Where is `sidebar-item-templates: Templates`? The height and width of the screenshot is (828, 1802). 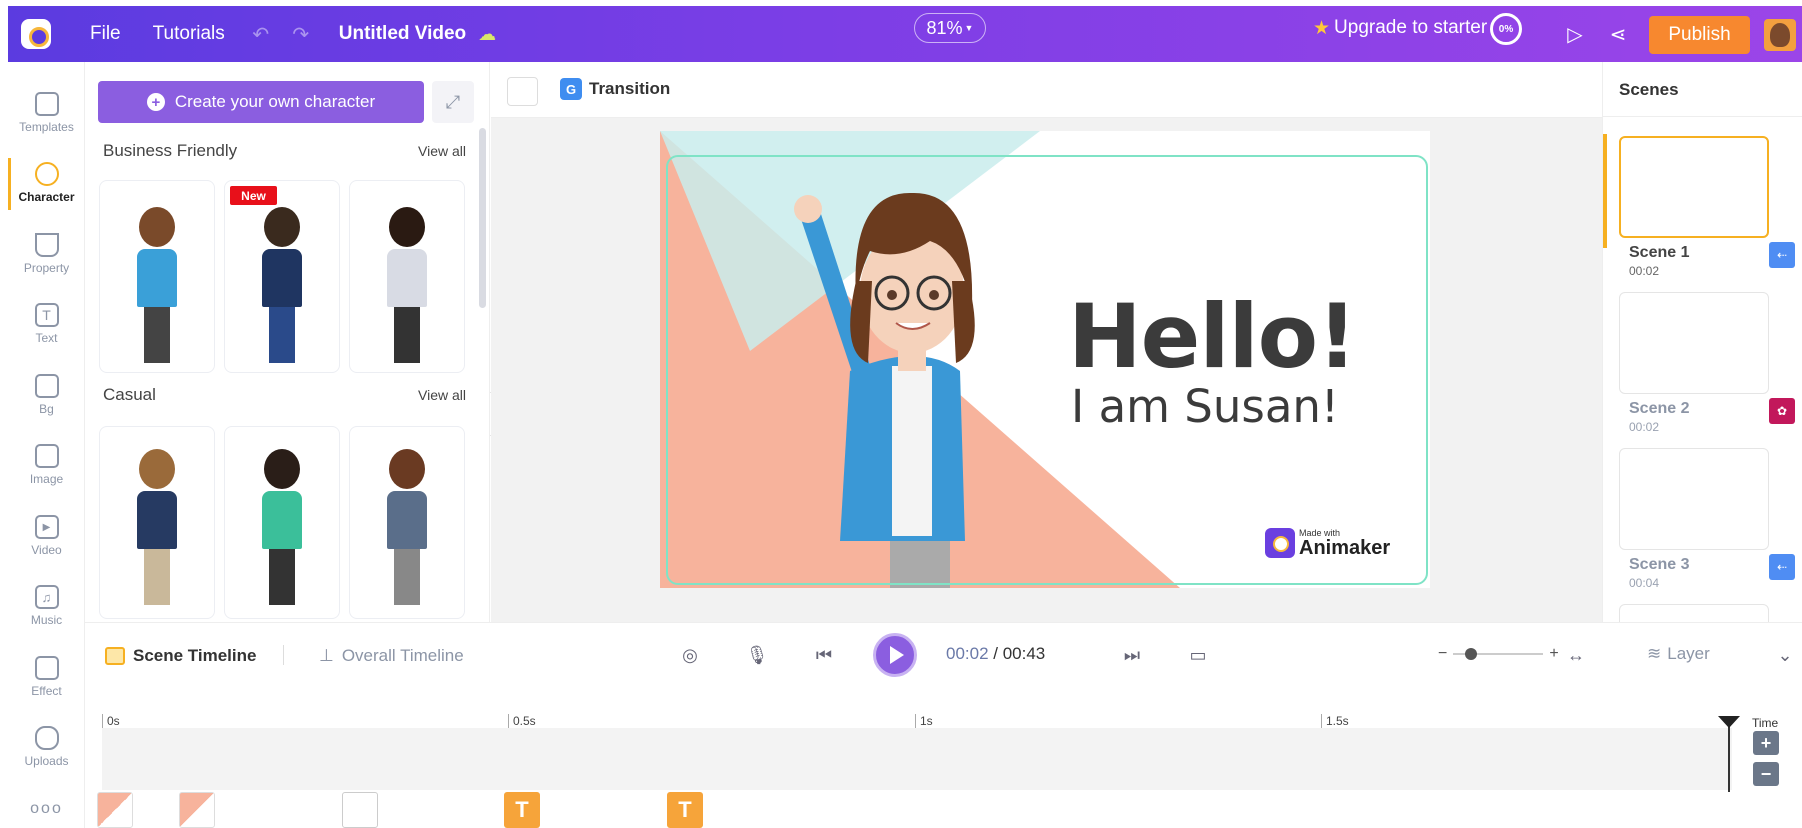
sidebar-item-templates: Templates is located at coordinates (46, 113).